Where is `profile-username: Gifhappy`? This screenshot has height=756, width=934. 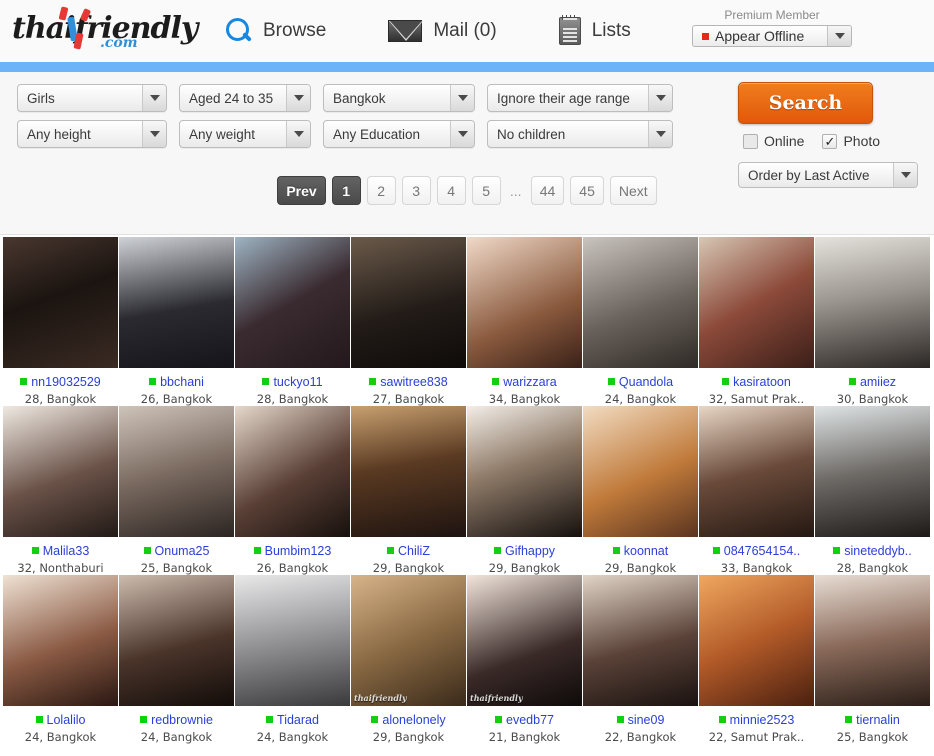 profile-username: Gifhappy is located at coordinates (524, 551).